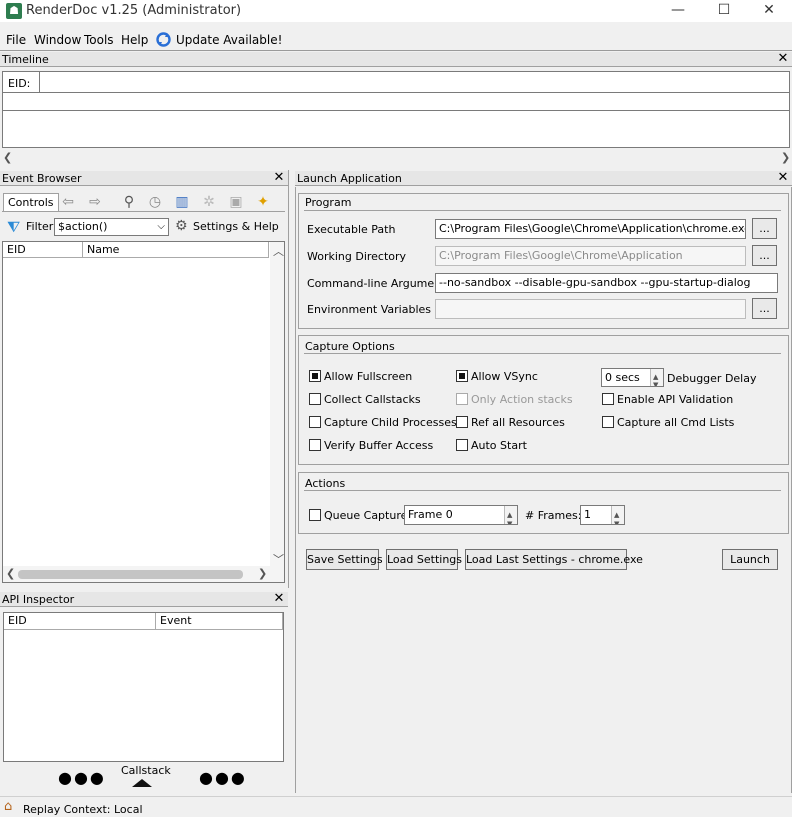 The width and height of the screenshot is (792, 817). What do you see at coordinates (504, 376) in the screenshot?
I see `allow-vsync-label: Allow VSync` at bounding box center [504, 376].